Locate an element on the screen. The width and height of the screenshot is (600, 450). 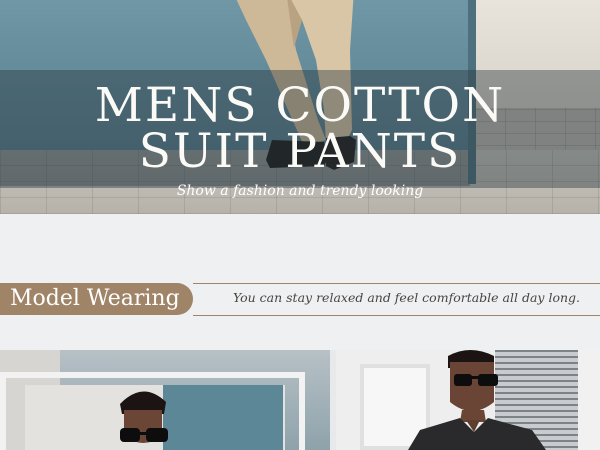
hero-subtitle: Show a fashion and trendy looking is located at coordinates (300, 191).